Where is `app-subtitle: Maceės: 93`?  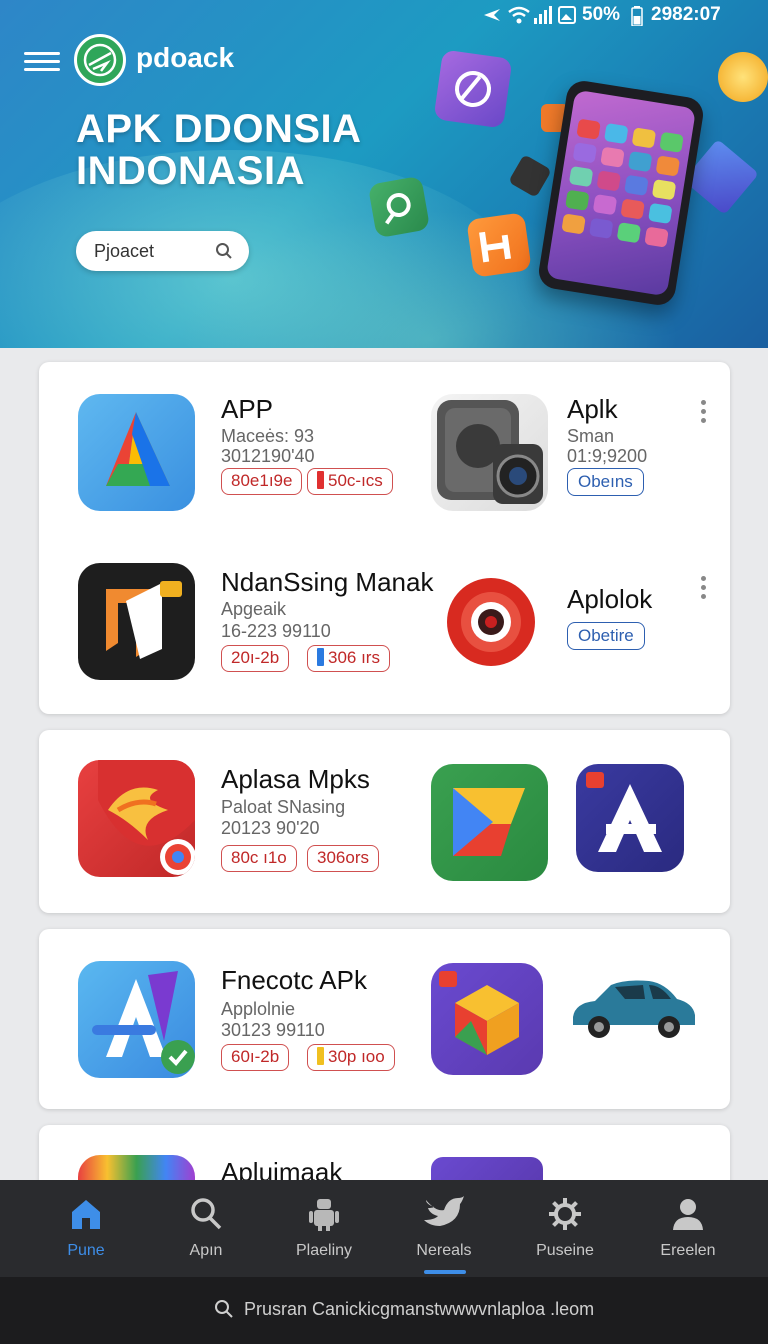
app-subtitle: Maceės: 93 is located at coordinates (268, 436).